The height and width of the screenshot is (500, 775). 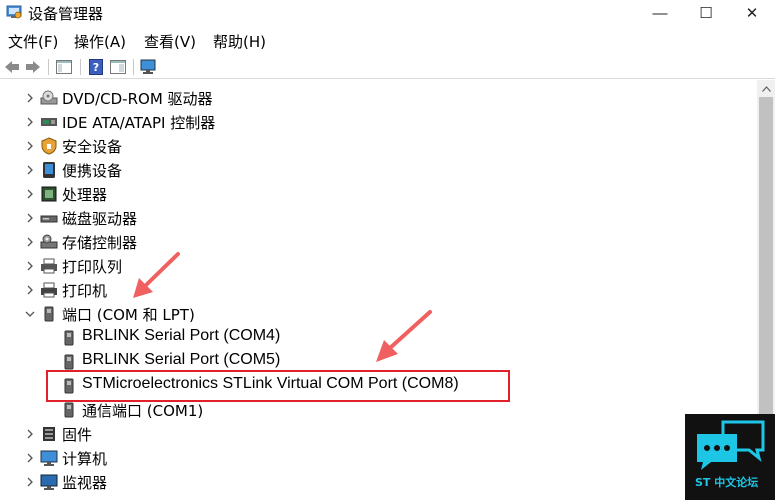 I want to click on tree-item-storage: 存储控制器, so click(x=378, y=242).